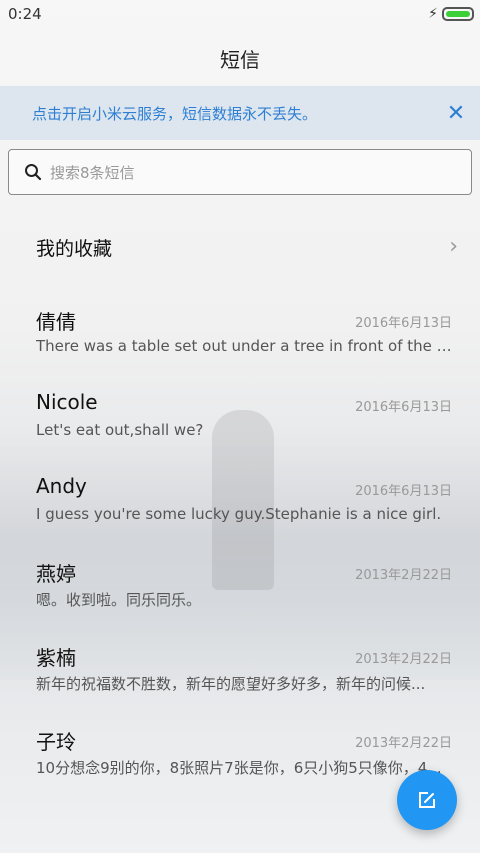  What do you see at coordinates (56, 658) in the screenshot?
I see `conversation-name: 紫楠` at bounding box center [56, 658].